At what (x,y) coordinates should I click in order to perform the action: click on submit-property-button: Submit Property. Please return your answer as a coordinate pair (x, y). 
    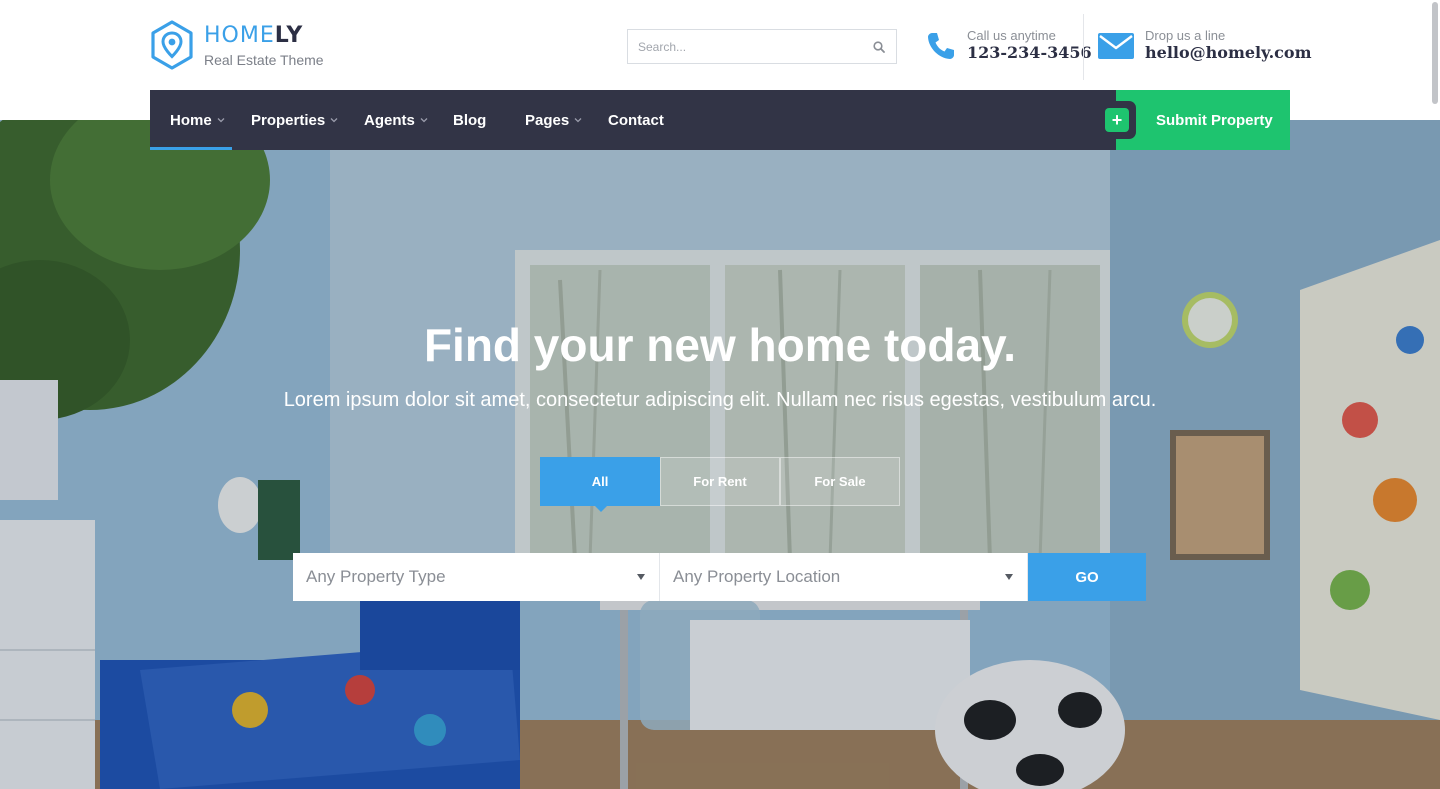
    Looking at the image, I should click on (1203, 120).